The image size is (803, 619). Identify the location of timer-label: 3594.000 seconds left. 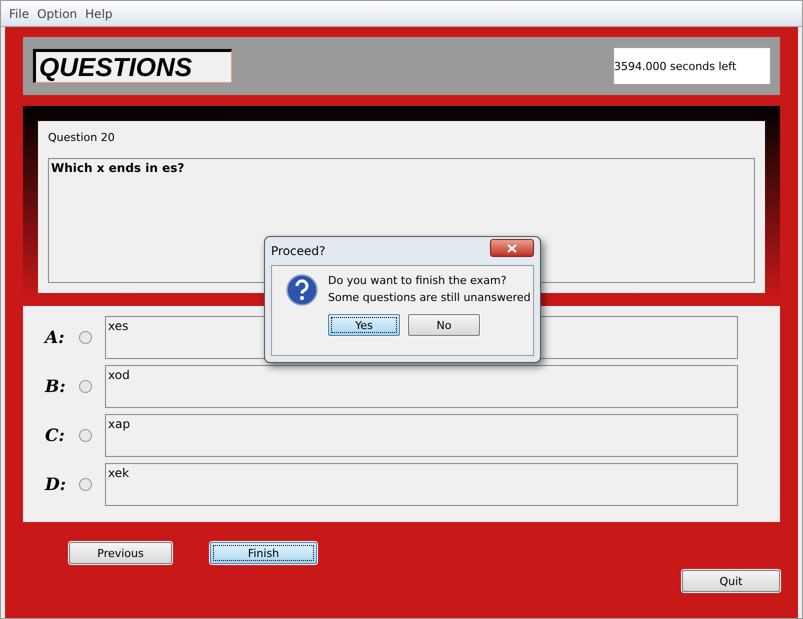
(692, 66).